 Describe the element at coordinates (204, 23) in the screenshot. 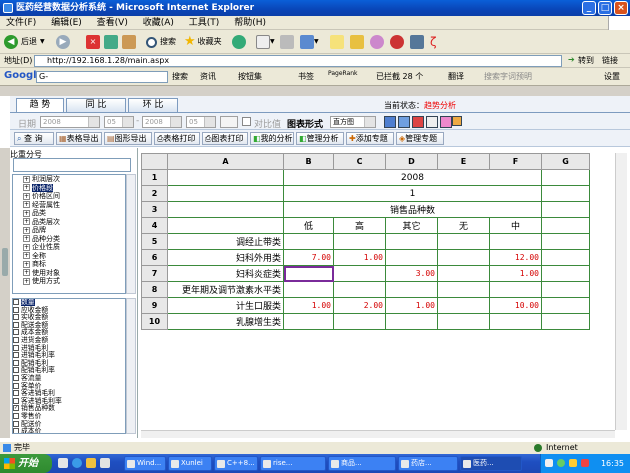

I see `menu-tools: 工具(T)` at that location.